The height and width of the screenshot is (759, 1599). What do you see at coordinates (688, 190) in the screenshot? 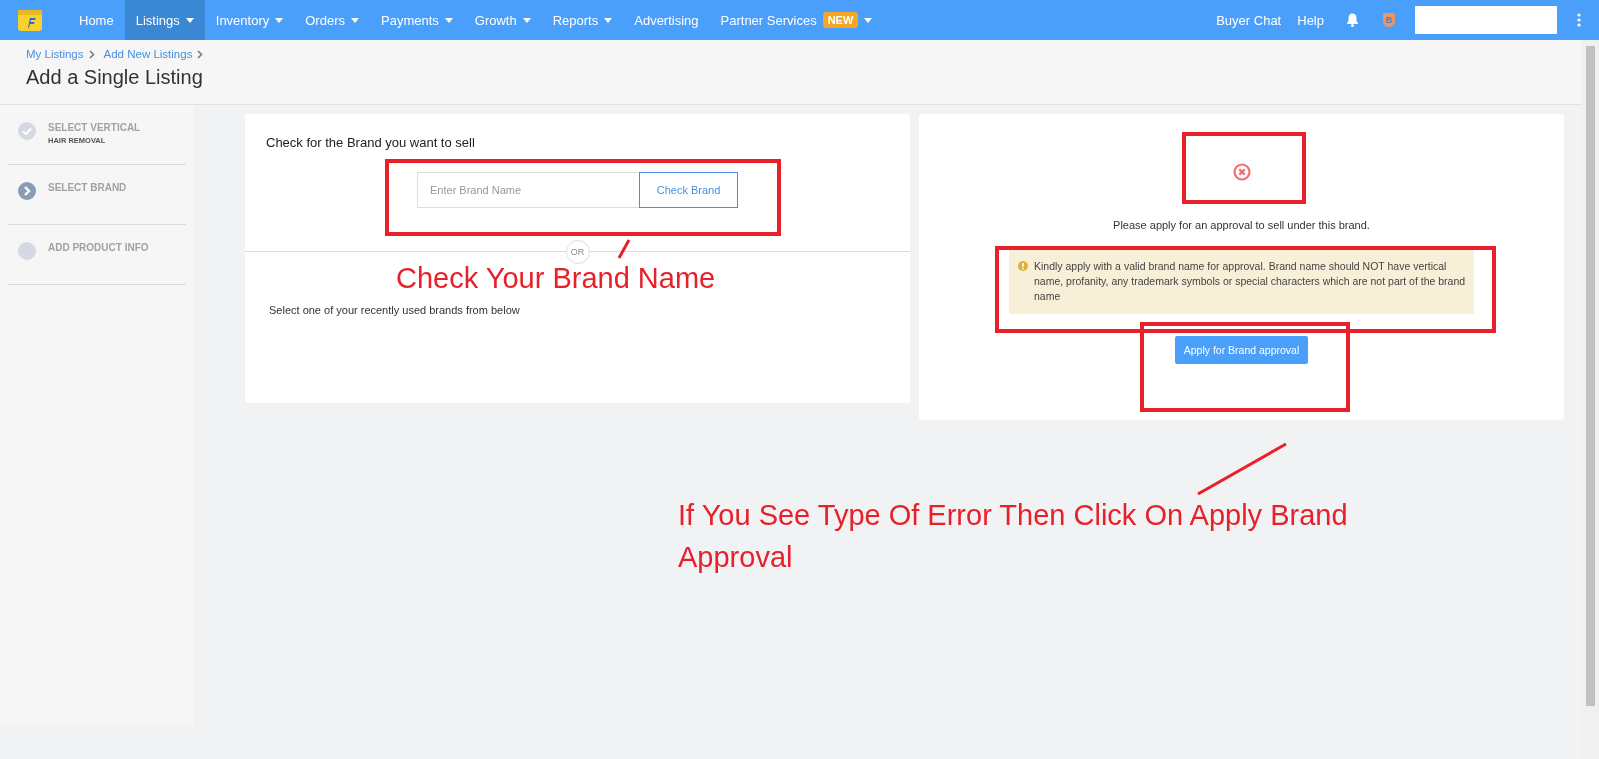
I see `check-brand-button: Check Brand` at bounding box center [688, 190].